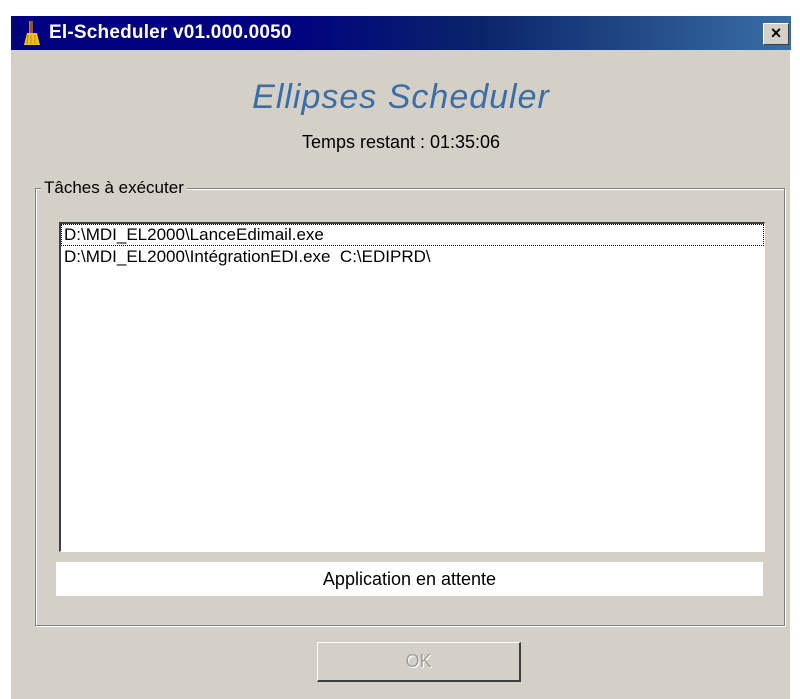 This screenshot has width=800, height=699. Describe the element at coordinates (401, 142) in the screenshot. I see `time-remaining: Temps restant : 01:35:06` at that location.